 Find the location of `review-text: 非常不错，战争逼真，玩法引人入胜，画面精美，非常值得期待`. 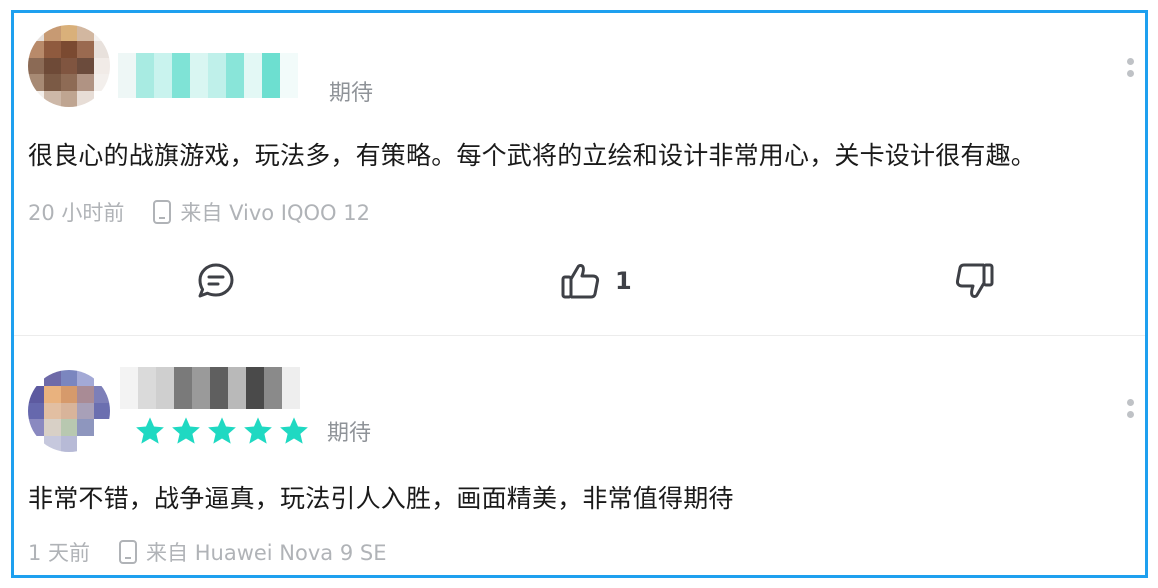

review-text: 非常不错，战争逼真，玩法引人入胜，画面精美，非常值得期待 is located at coordinates (381, 498).